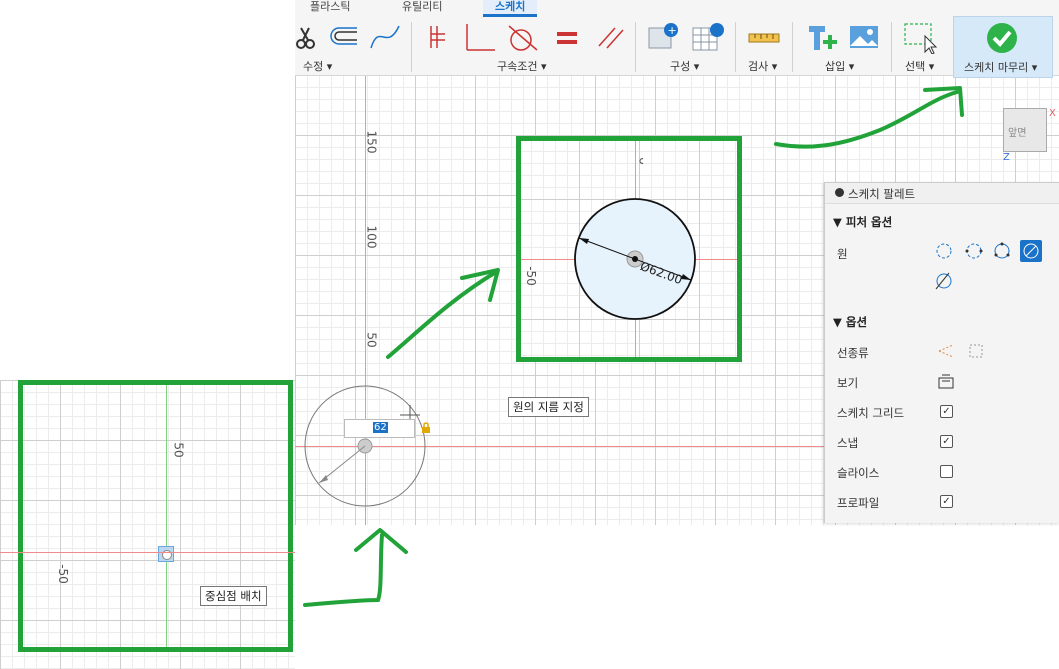 This screenshot has height=669, width=1059. I want to click on linetype-label: 선종류, so click(853, 353).